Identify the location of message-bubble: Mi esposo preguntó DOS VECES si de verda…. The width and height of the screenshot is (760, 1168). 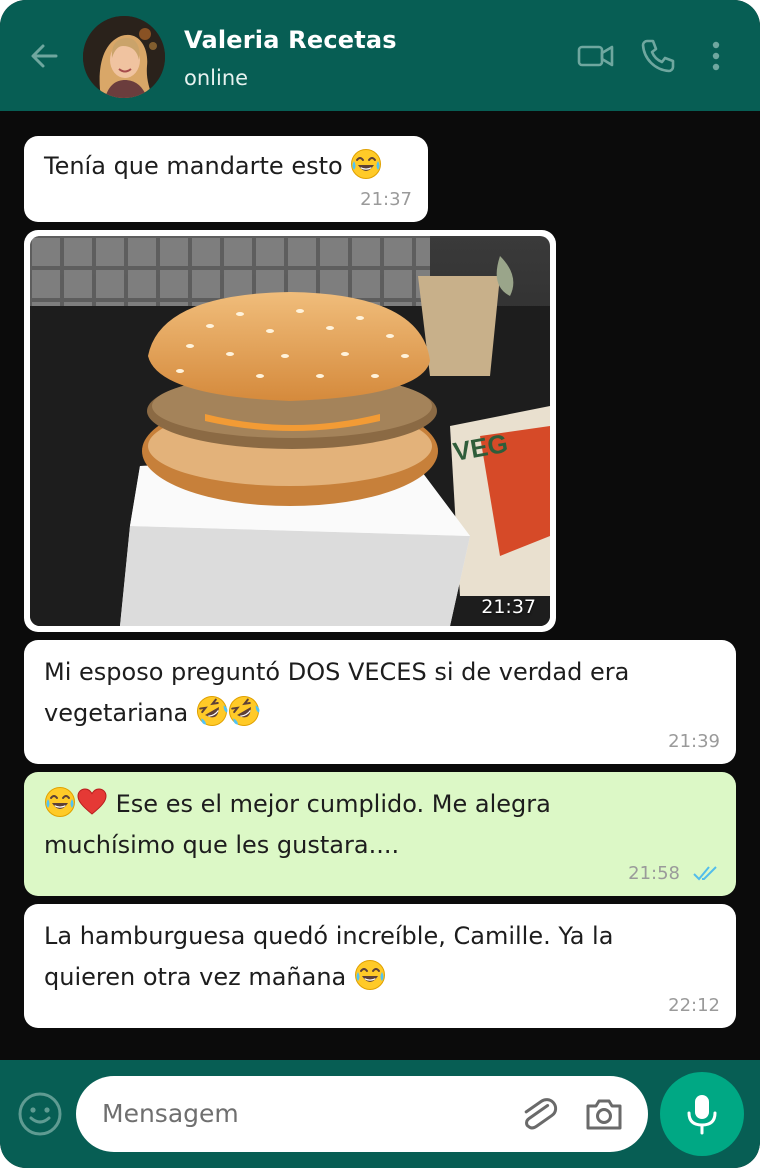
(380, 702).